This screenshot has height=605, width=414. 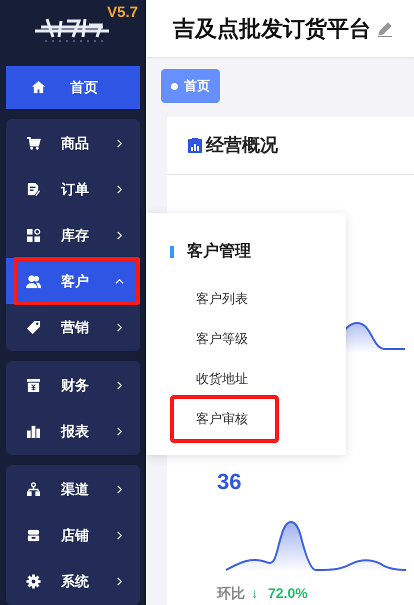 What do you see at coordinates (73, 327) in the screenshot?
I see `nav-item: 营销` at bounding box center [73, 327].